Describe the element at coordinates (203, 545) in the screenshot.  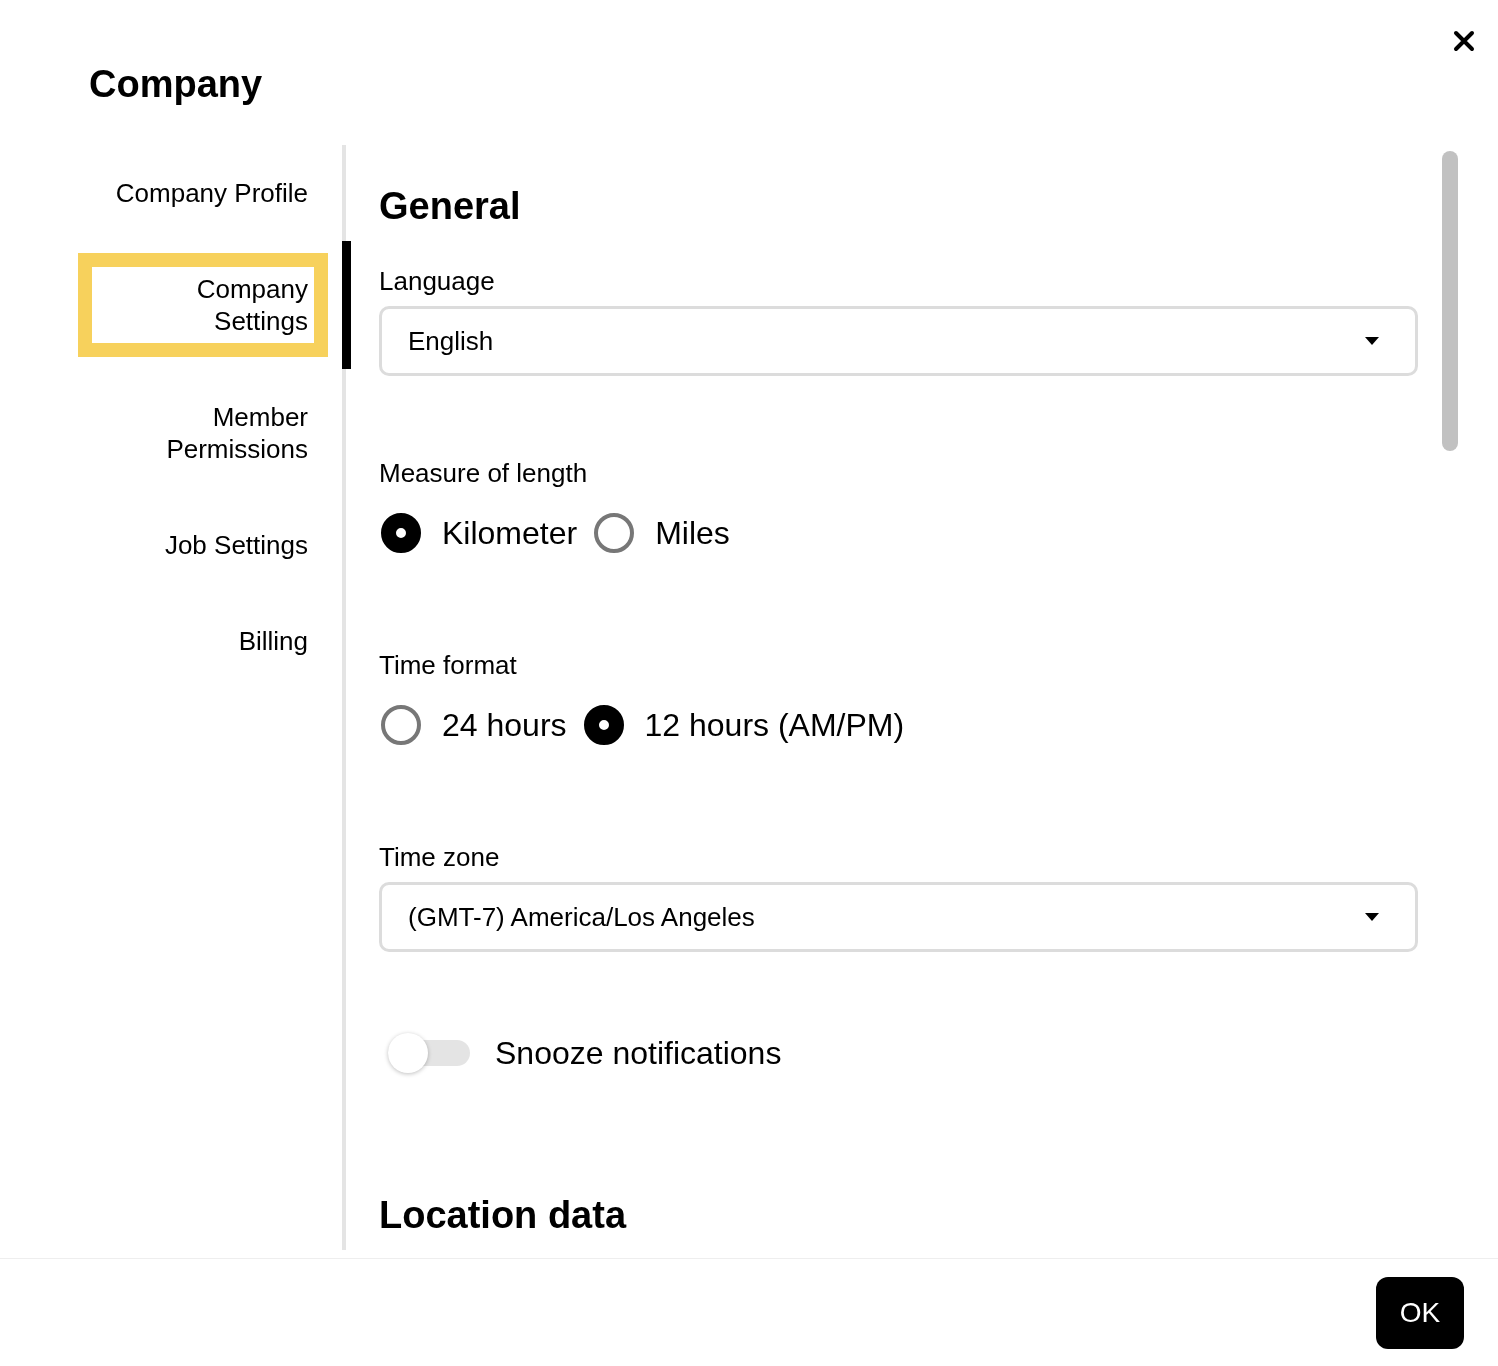
I see `sidebar-item: Job Settings` at that location.